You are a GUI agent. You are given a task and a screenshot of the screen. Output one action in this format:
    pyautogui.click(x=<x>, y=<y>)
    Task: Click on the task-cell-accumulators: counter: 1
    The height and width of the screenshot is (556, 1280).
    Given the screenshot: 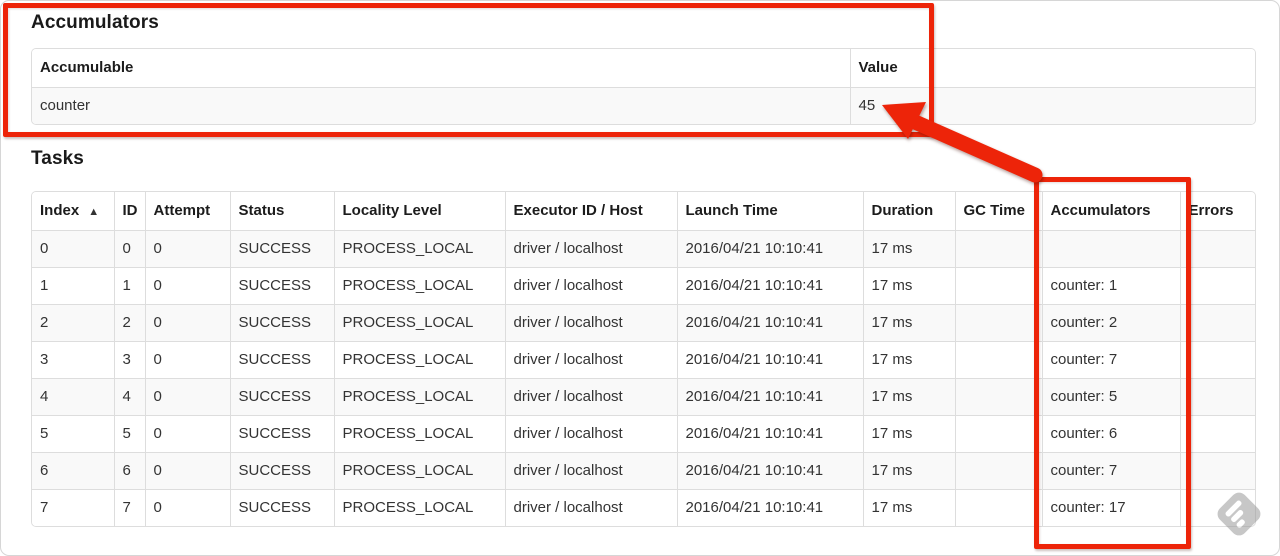 What is the action you would take?
    pyautogui.click(x=1111, y=285)
    